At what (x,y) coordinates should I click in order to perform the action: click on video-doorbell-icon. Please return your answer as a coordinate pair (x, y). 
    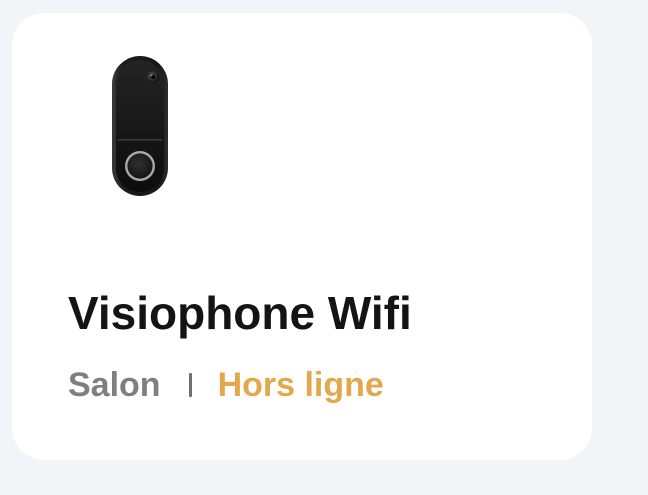
    Looking at the image, I should click on (140, 126).